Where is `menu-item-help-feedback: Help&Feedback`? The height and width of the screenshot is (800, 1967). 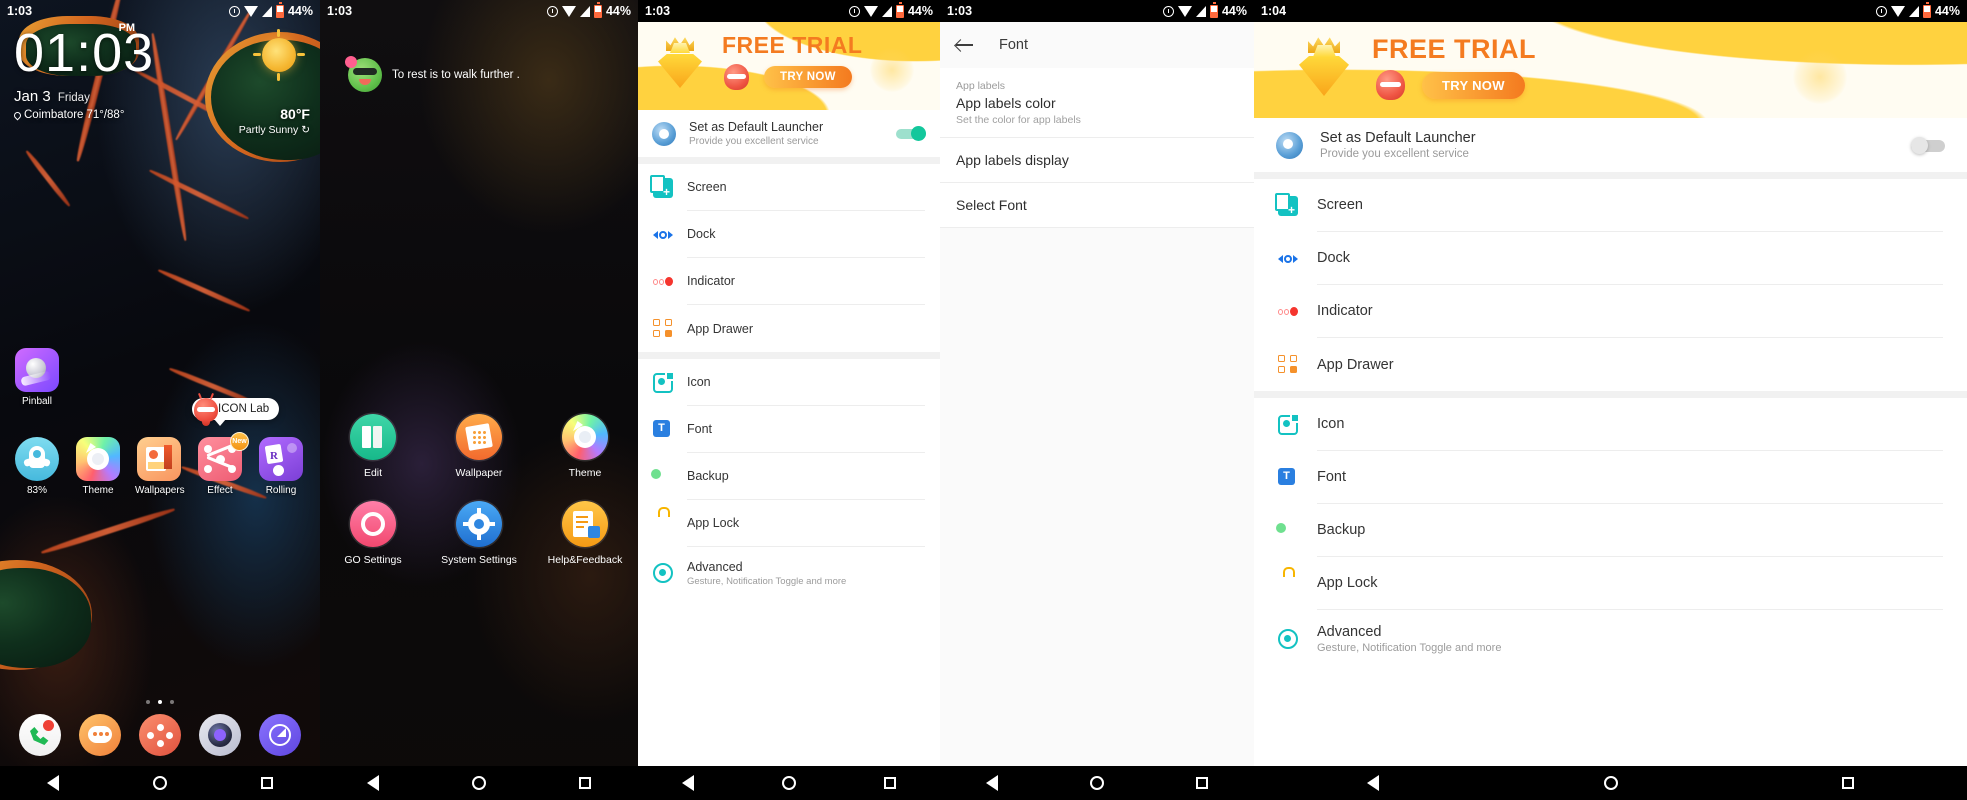 menu-item-help-feedback: Help&Feedback is located at coordinates (585, 533).